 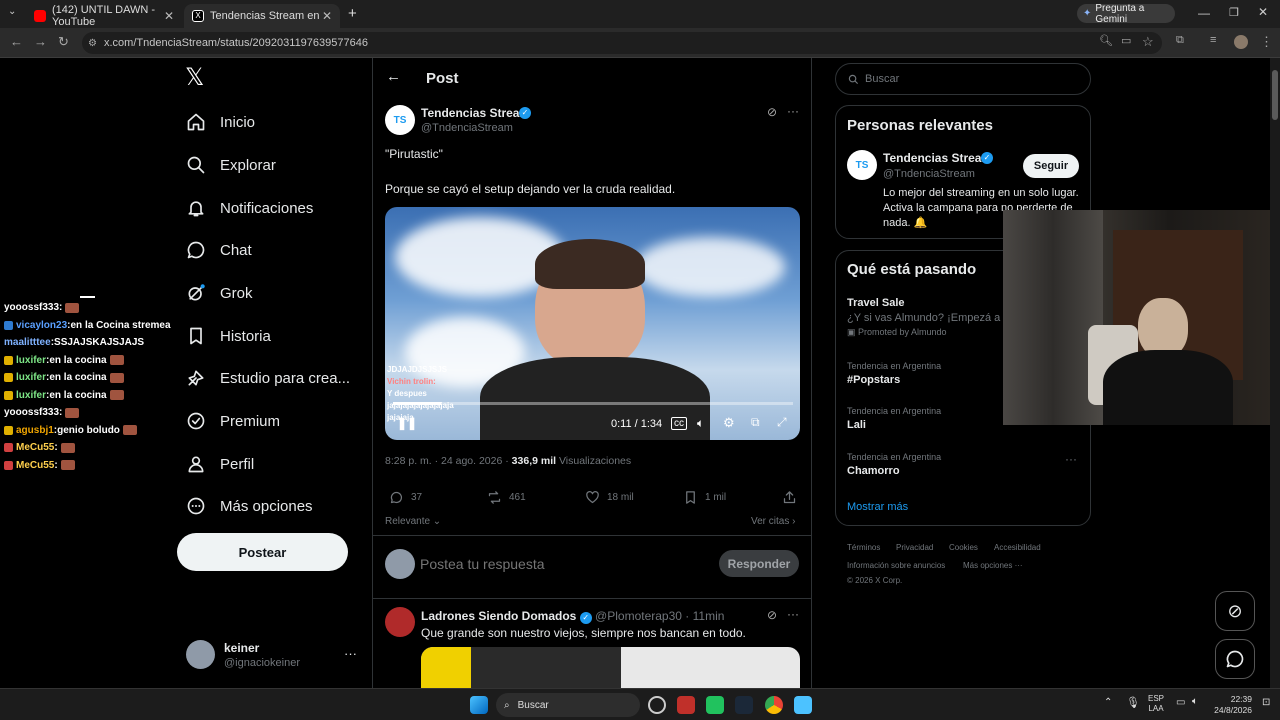 I want to click on scrollbar, so click(x=1275, y=373).